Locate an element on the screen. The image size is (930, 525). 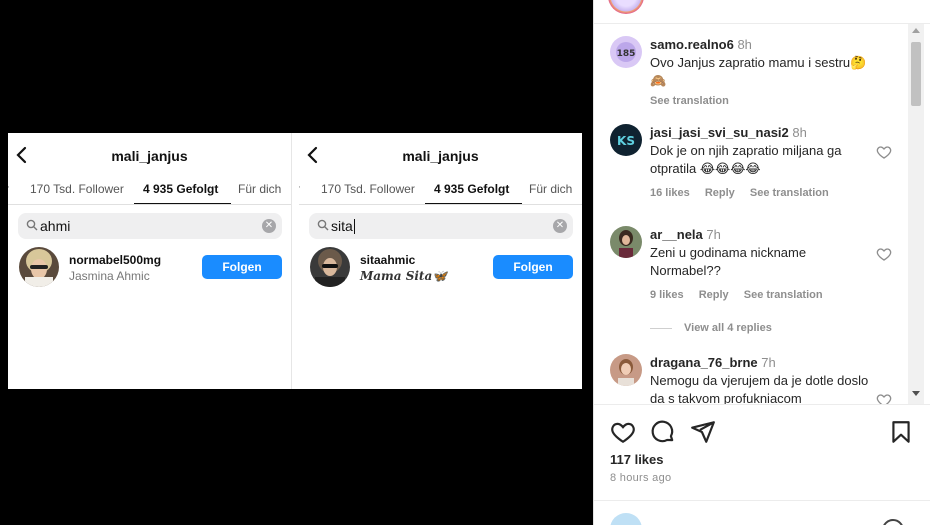
bookmark-icon is located at coordinates (901, 432).